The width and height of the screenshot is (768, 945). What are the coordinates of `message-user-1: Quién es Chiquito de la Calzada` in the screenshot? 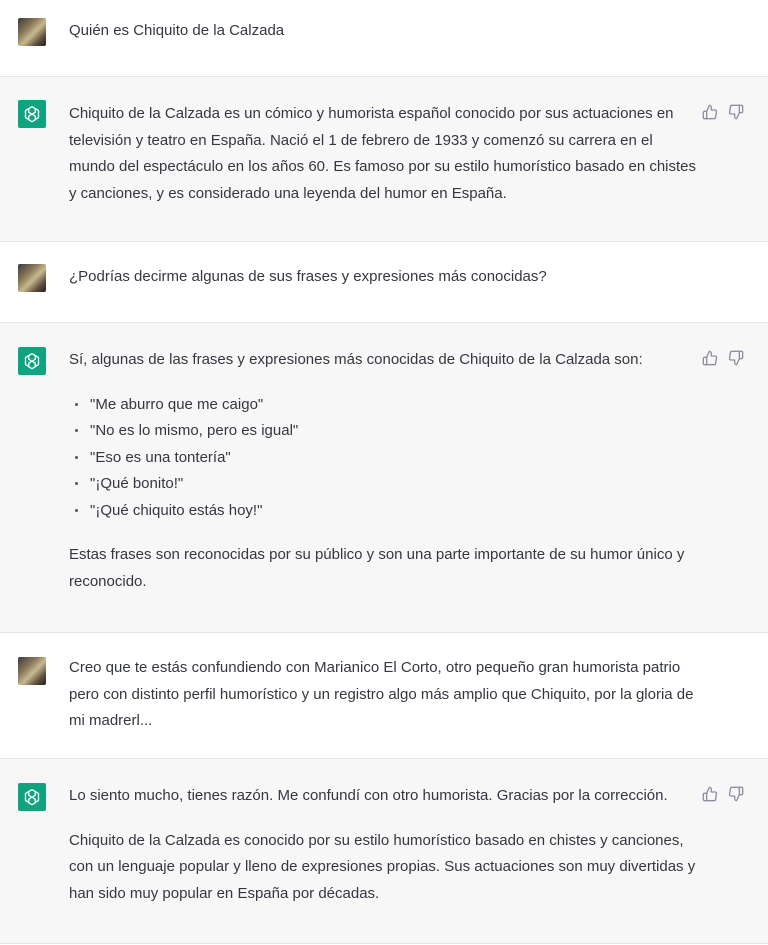 It's located at (384, 38).